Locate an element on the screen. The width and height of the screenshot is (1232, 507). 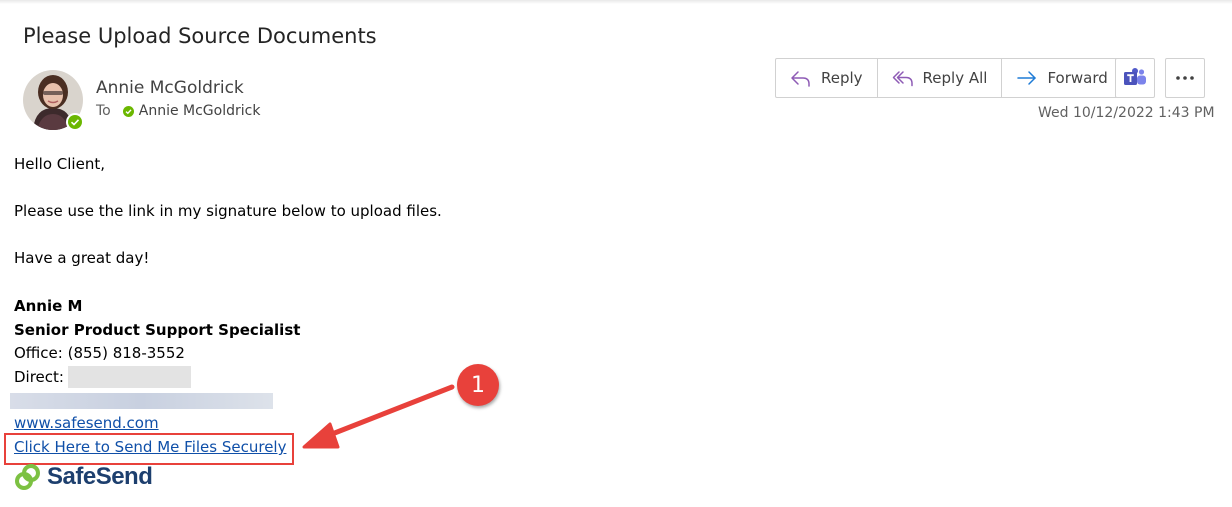
annotation-arrow is located at coordinates (378, 416).